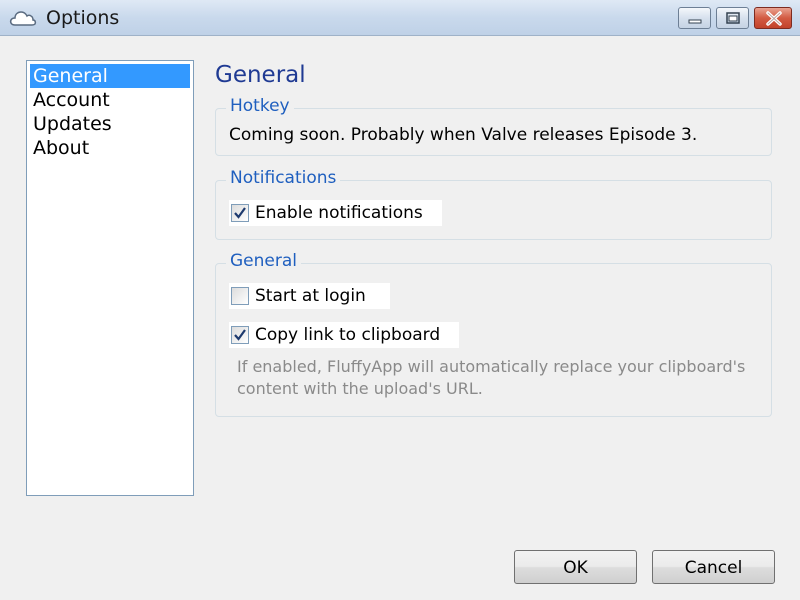  I want to click on general-group-title: General, so click(263, 261).